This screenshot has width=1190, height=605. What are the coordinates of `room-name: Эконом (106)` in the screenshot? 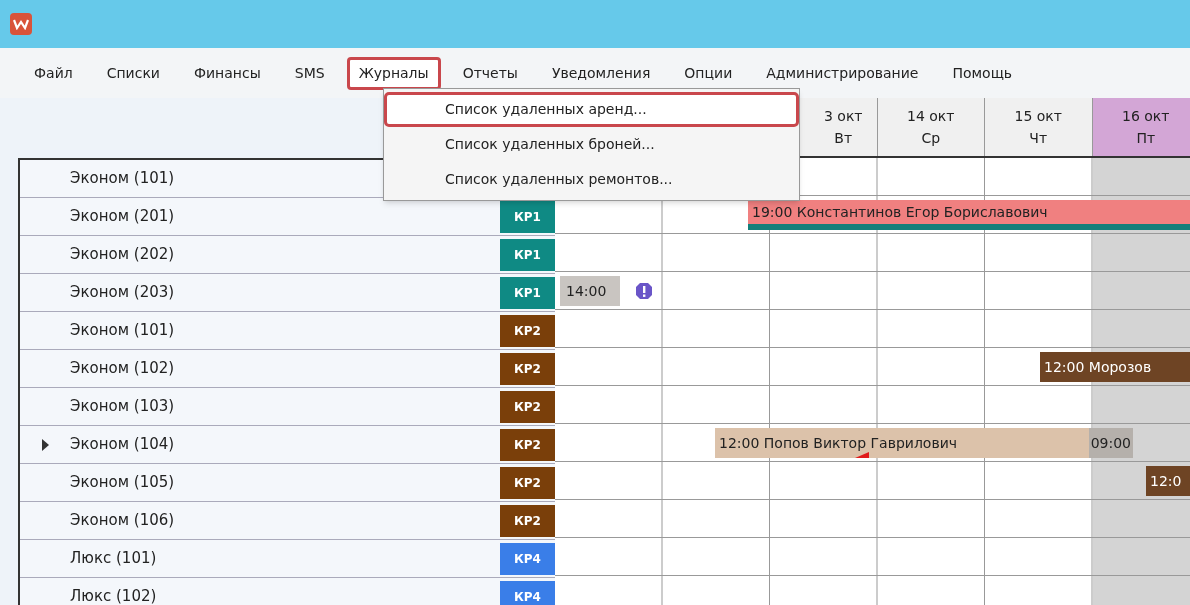 It's located at (285, 520).